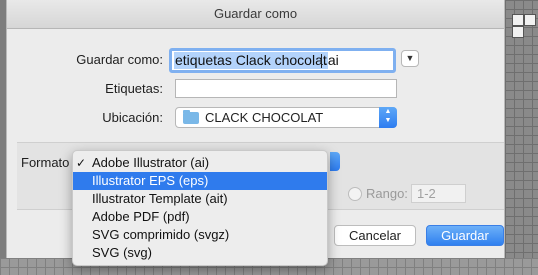 The width and height of the screenshot is (538, 275). What do you see at coordinates (331, 60) in the screenshot?
I see `filename-extension: .ai` at bounding box center [331, 60].